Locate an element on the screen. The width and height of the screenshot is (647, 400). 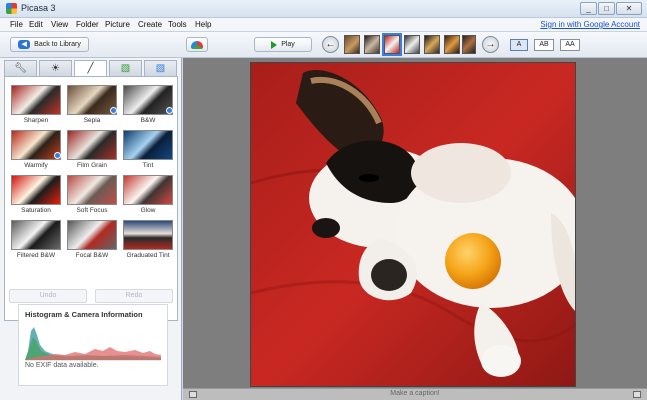
back-to-library-button: ◀ Back to Library is located at coordinates (49, 44).